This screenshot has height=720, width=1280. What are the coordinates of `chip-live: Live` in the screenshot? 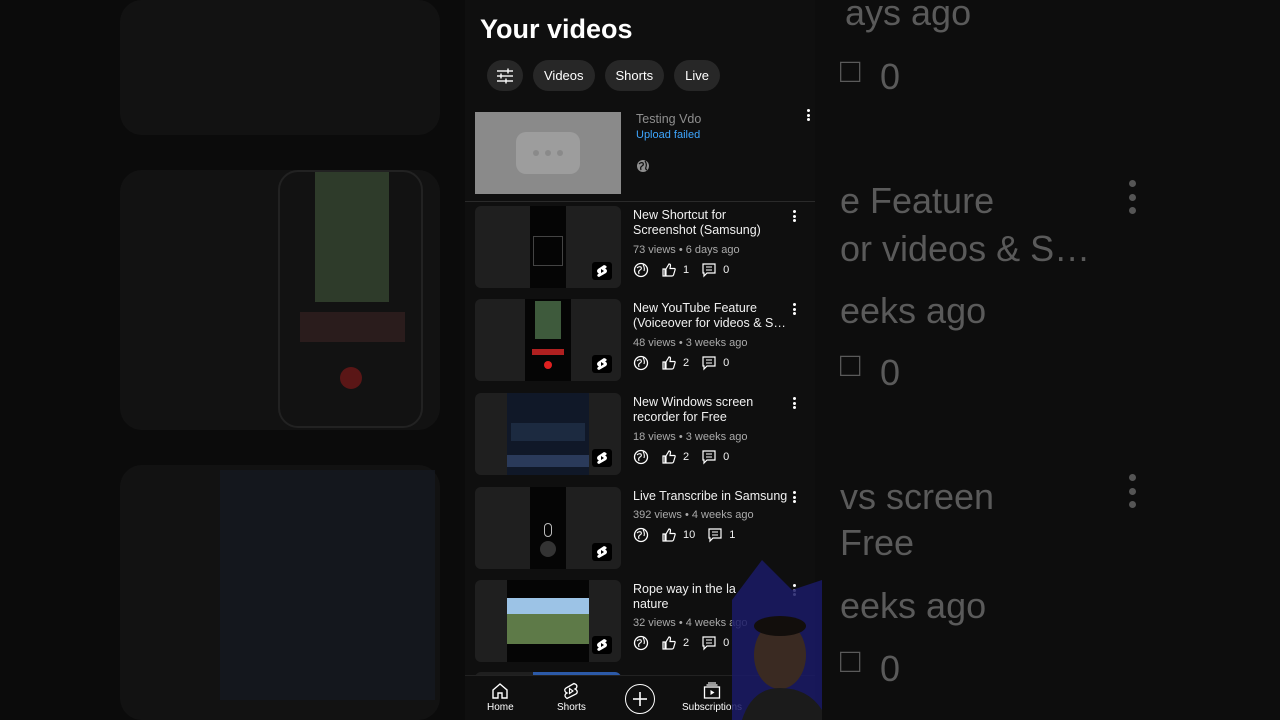 It's located at (697, 75).